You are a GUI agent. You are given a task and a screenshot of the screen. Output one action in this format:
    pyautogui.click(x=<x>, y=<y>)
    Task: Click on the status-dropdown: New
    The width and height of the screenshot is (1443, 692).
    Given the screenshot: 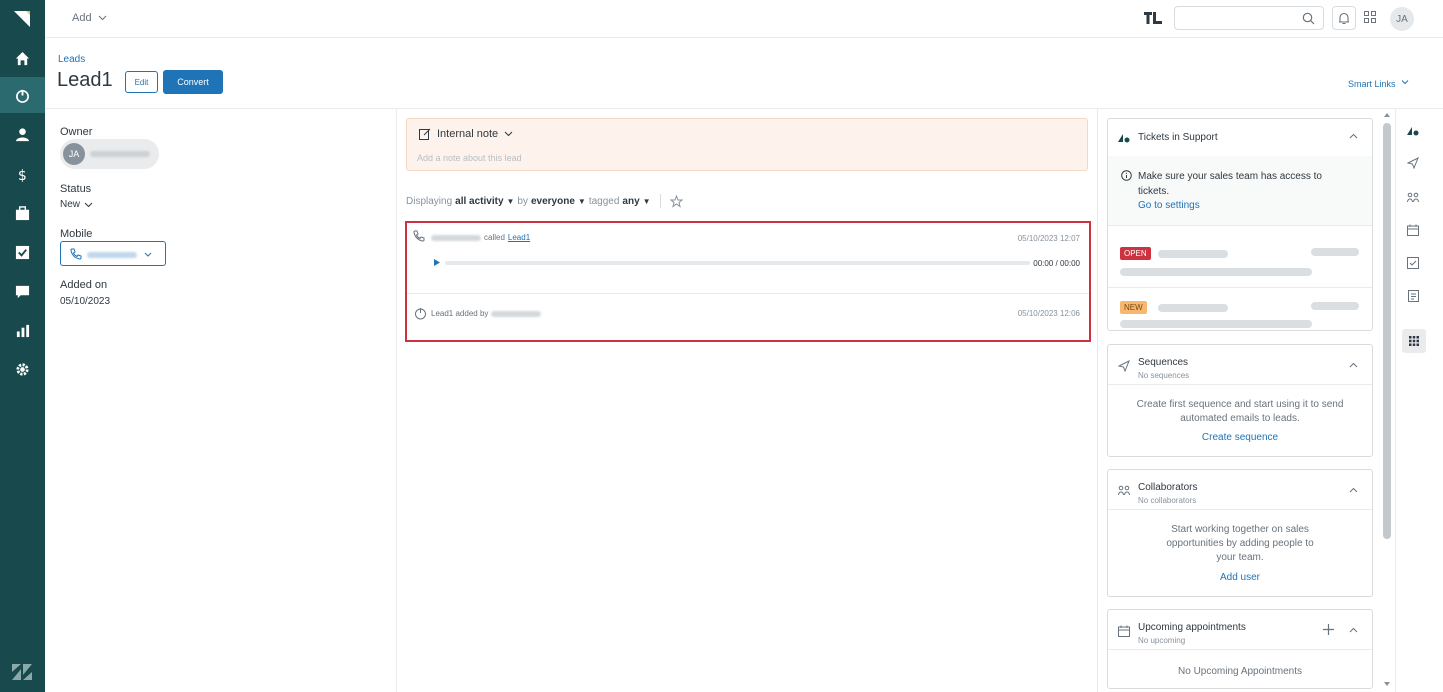 What is the action you would take?
    pyautogui.click(x=76, y=204)
    